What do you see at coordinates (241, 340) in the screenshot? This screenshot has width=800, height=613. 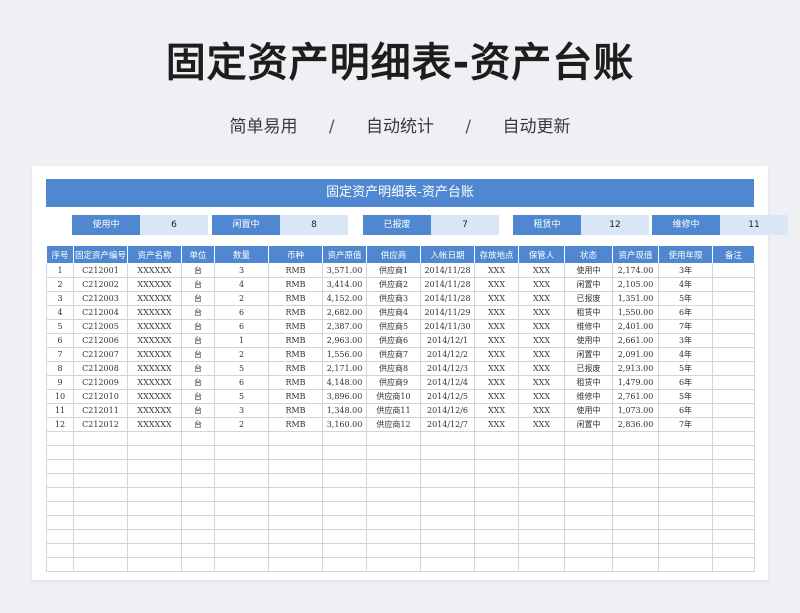 I see `table-cell: 1` at bounding box center [241, 340].